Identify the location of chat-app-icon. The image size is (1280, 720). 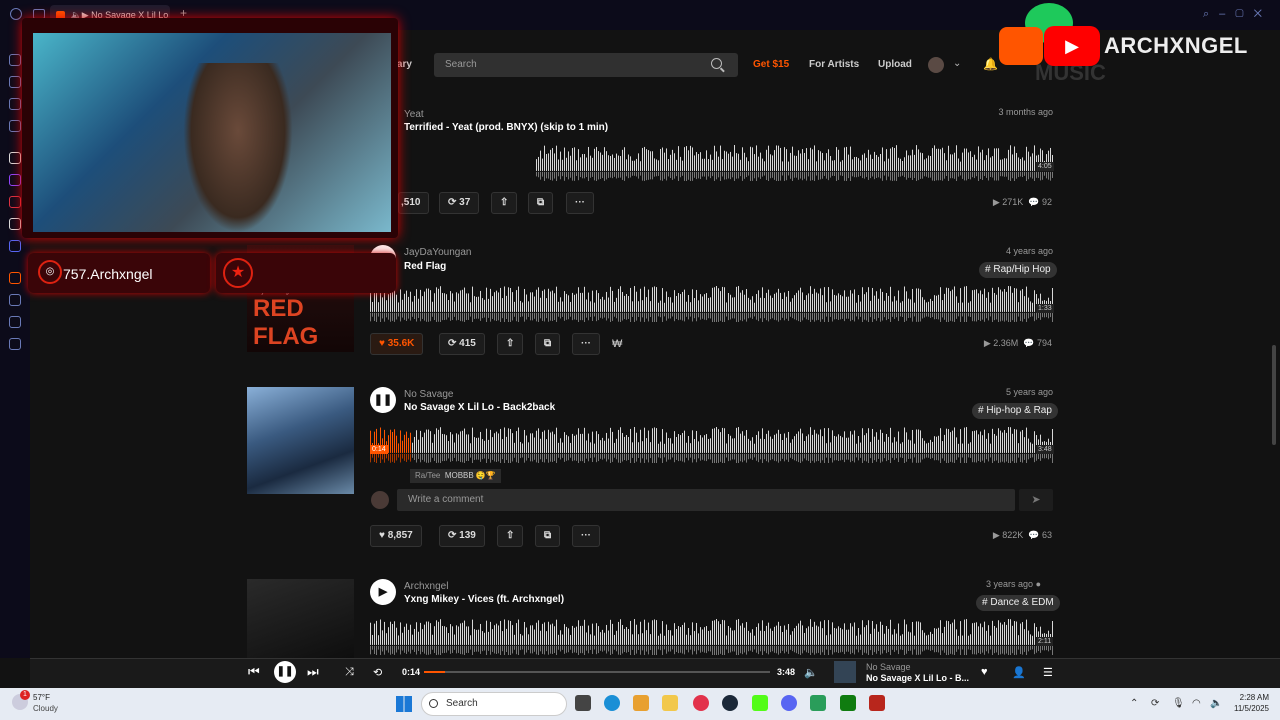
(818, 703).